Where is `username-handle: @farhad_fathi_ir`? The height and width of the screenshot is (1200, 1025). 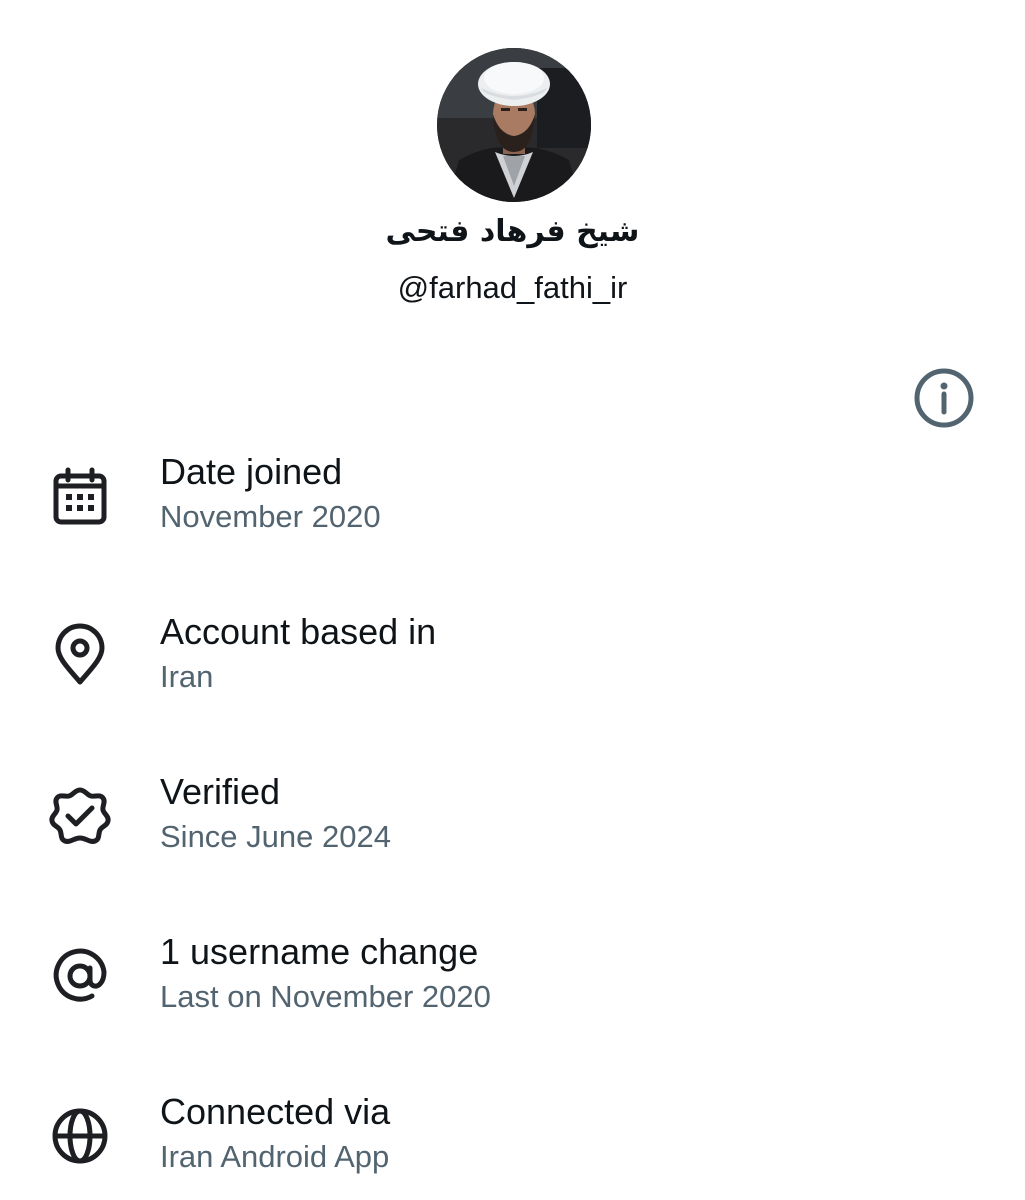
username-handle: @farhad_fathi_ir is located at coordinates (512, 287).